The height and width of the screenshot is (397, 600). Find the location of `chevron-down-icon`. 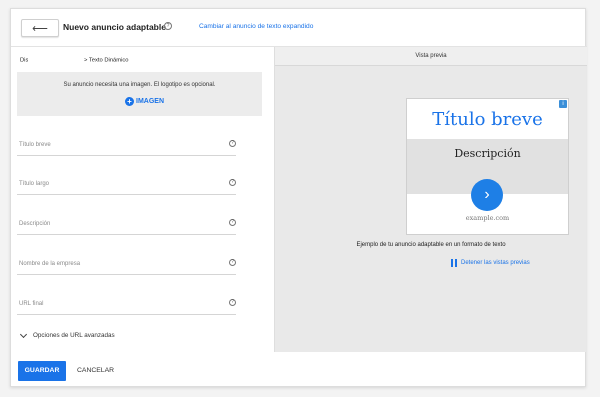

chevron-down-icon is located at coordinates (23, 334).